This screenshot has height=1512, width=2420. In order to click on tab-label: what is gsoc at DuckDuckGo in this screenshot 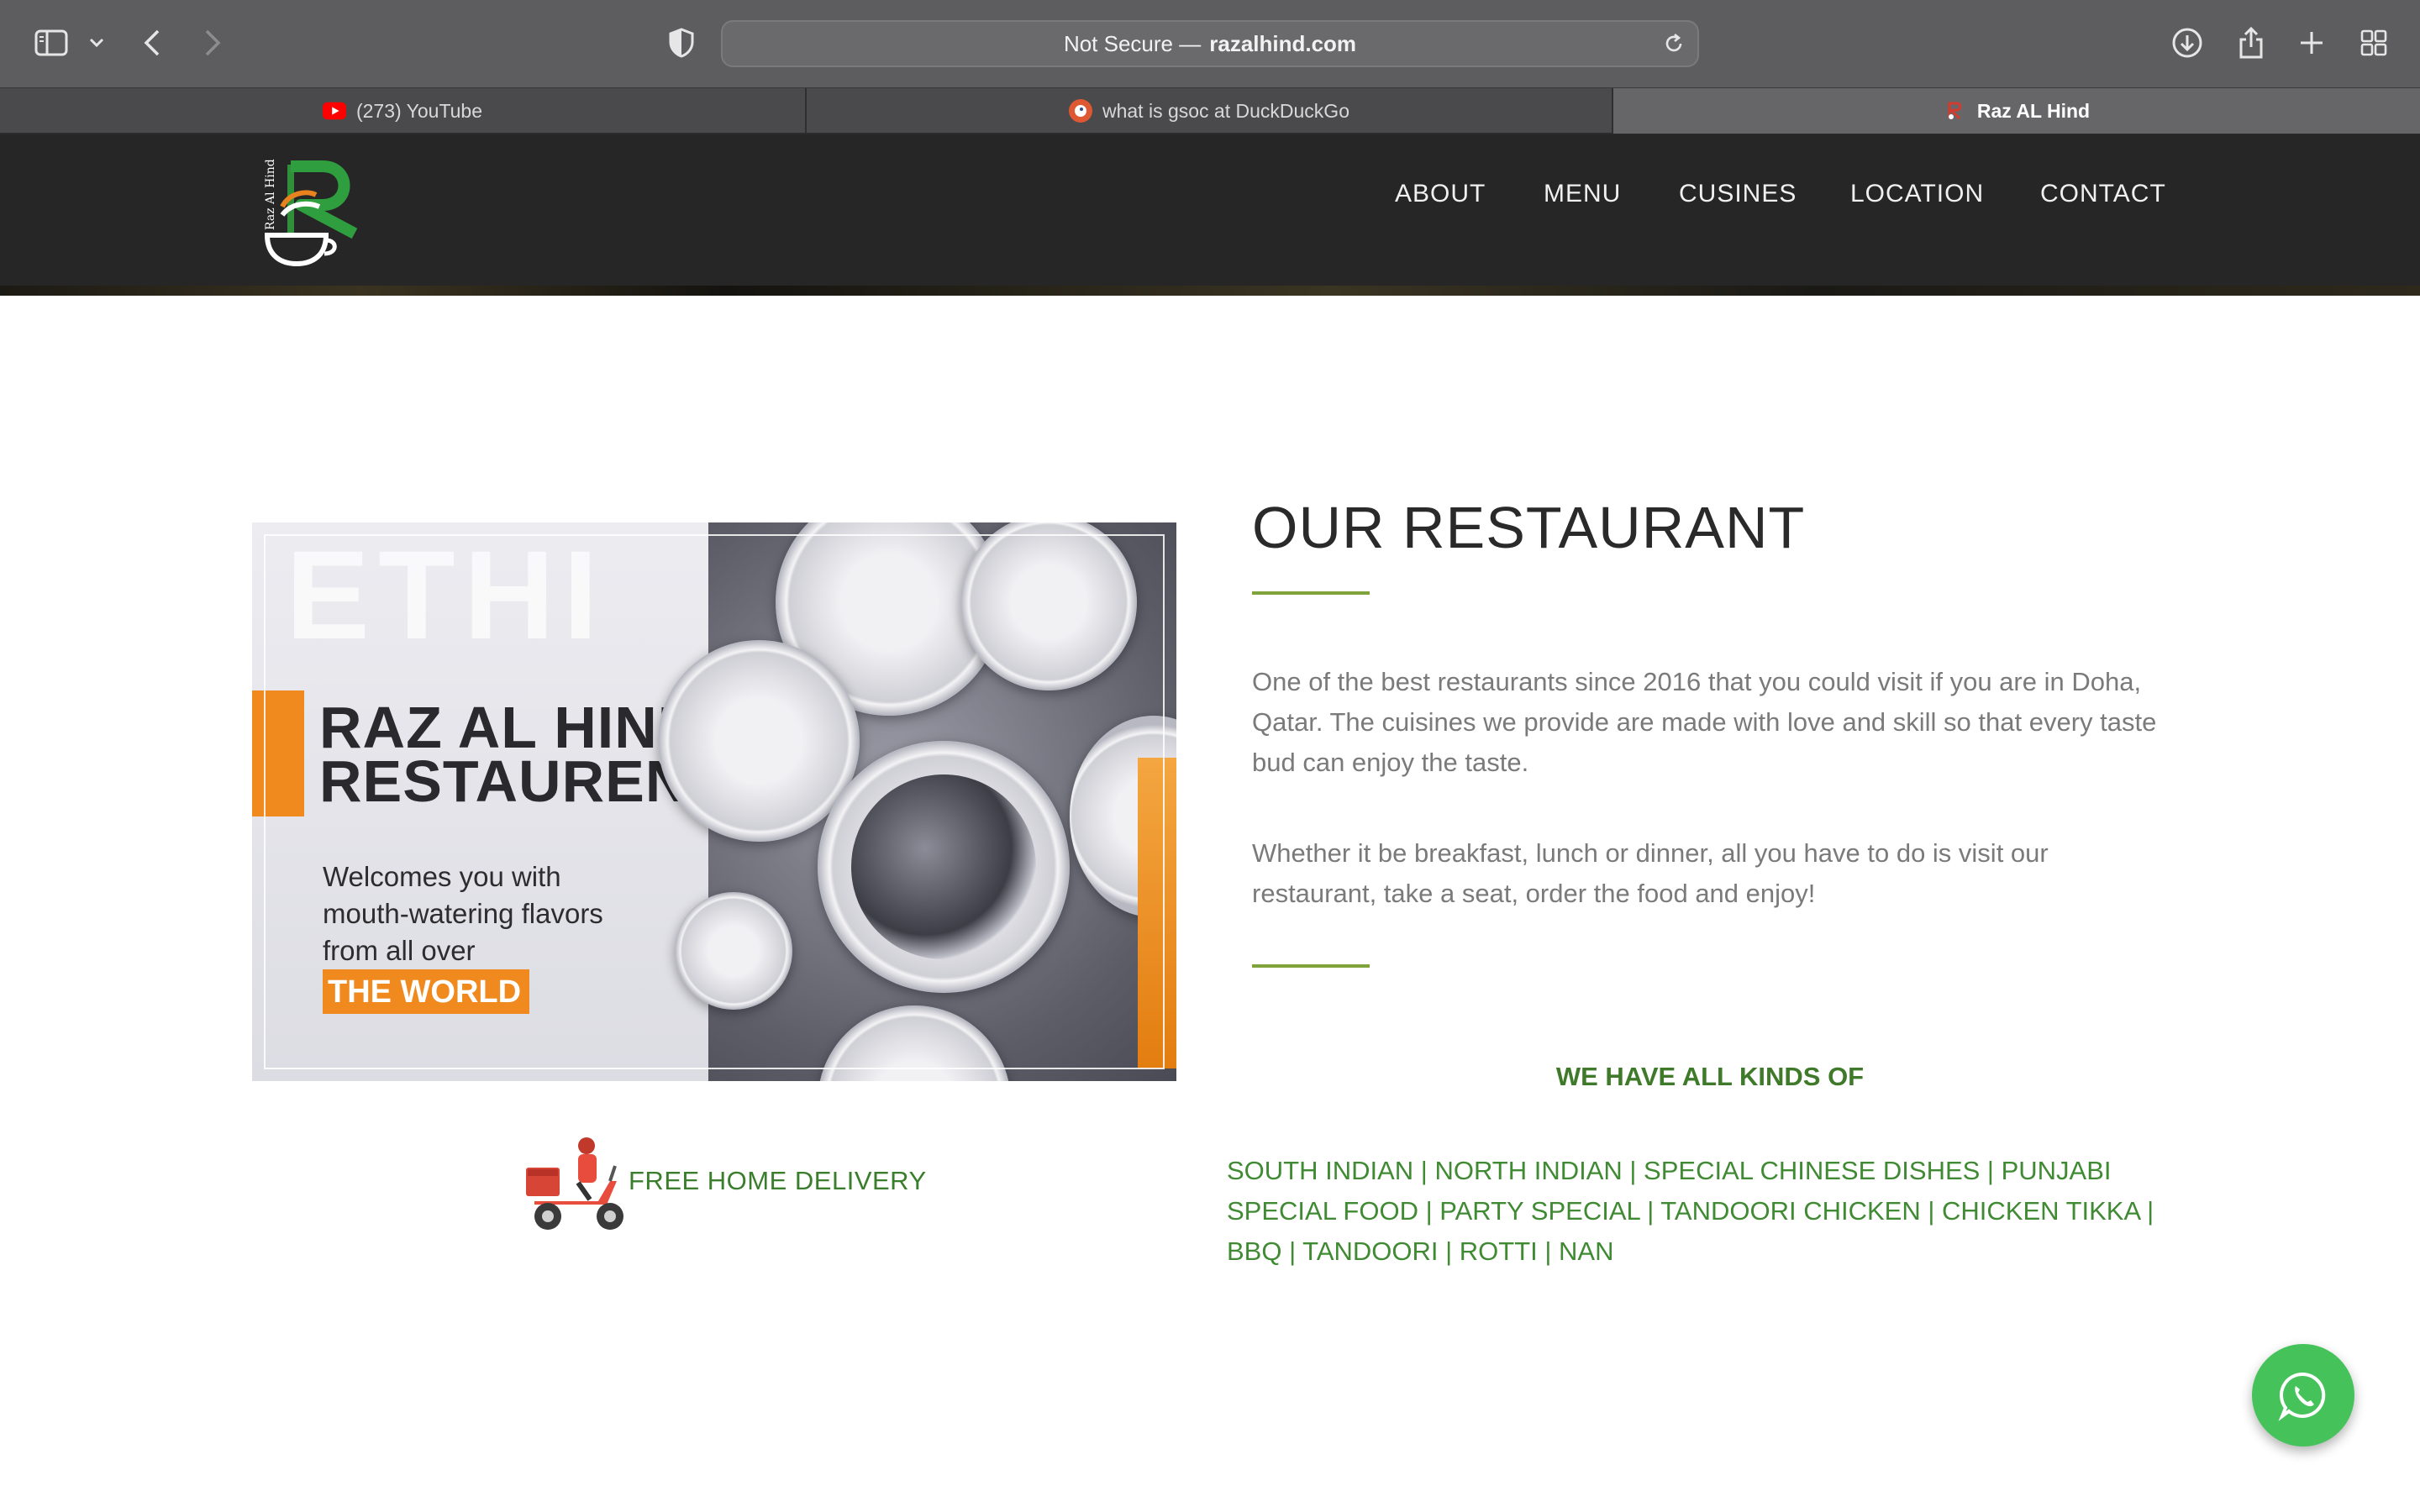, I will do `click(1225, 110)`.